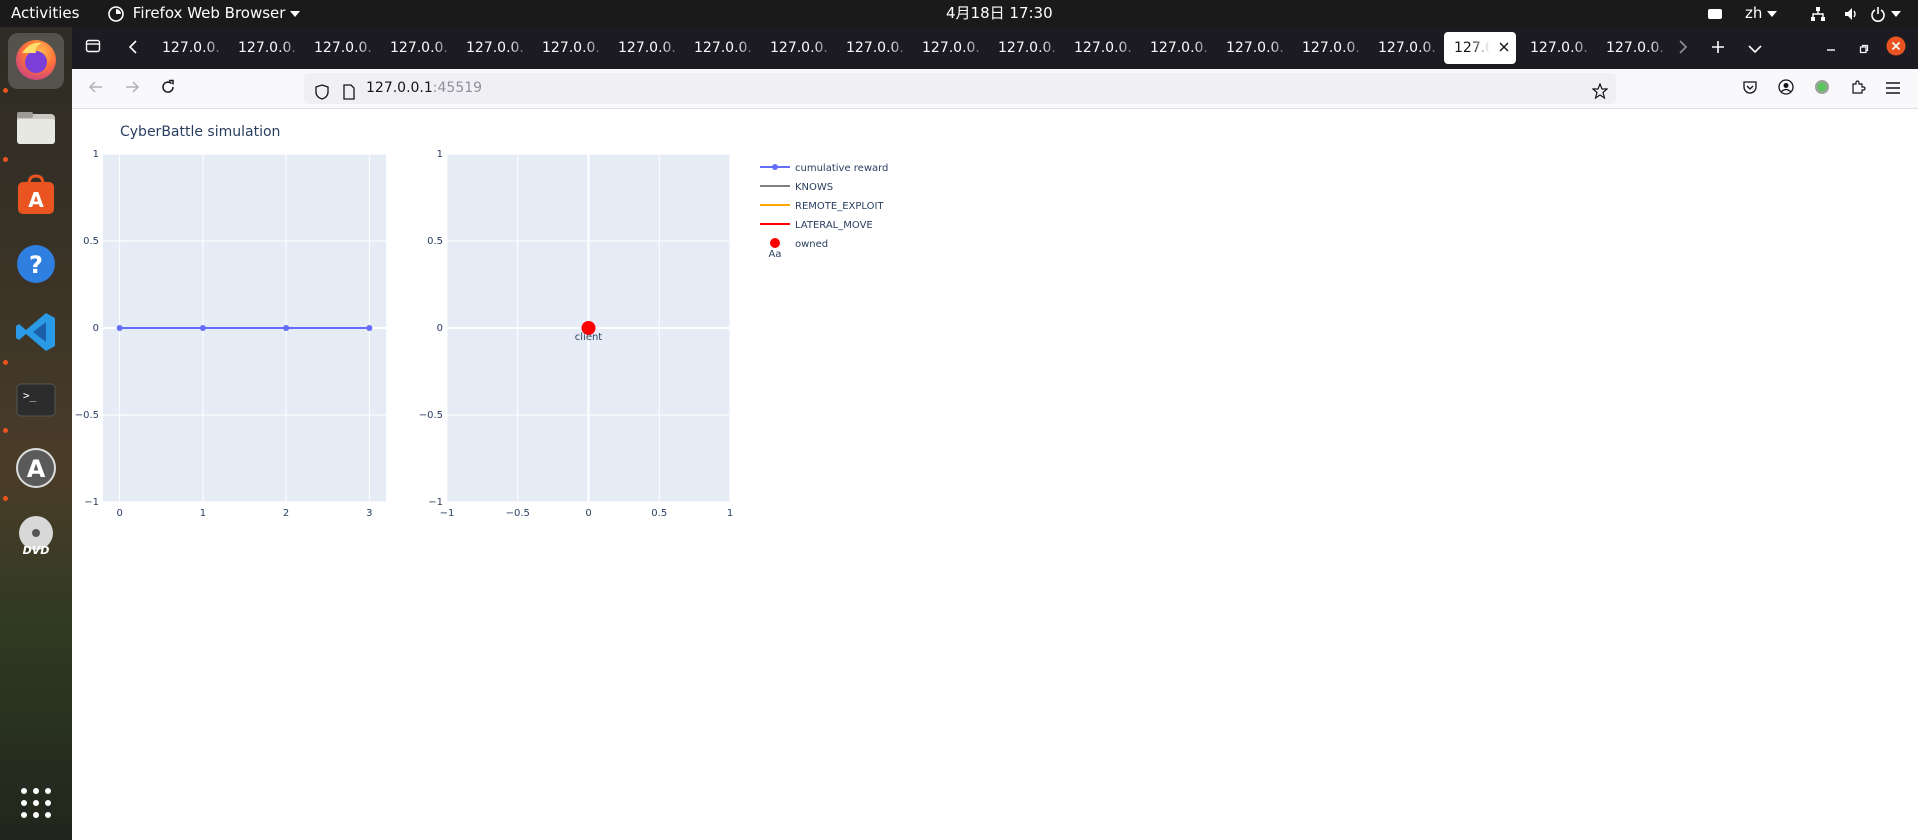  Describe the element at coordinates (1818, 13) in the screenshot. I see `network-icon` at that location.